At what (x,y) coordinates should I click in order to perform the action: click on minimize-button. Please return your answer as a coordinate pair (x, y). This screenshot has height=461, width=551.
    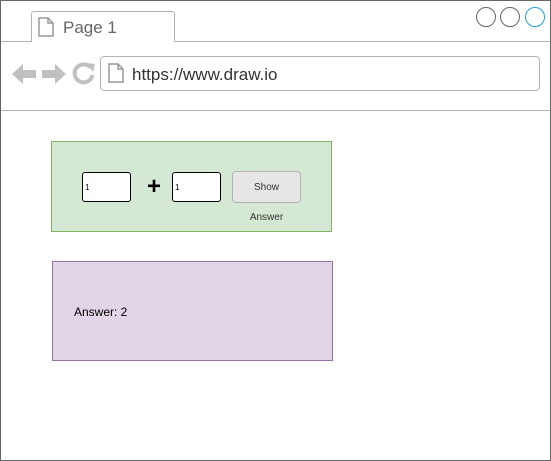
    Looking at the image, I should click on (486, 17).